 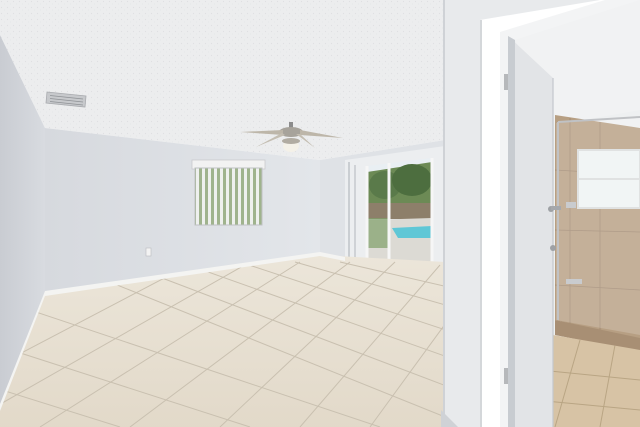 What do you see at coordinates (506, 82) in the screenshot?
I see `door-hinge` at bounding box center [506, 82].